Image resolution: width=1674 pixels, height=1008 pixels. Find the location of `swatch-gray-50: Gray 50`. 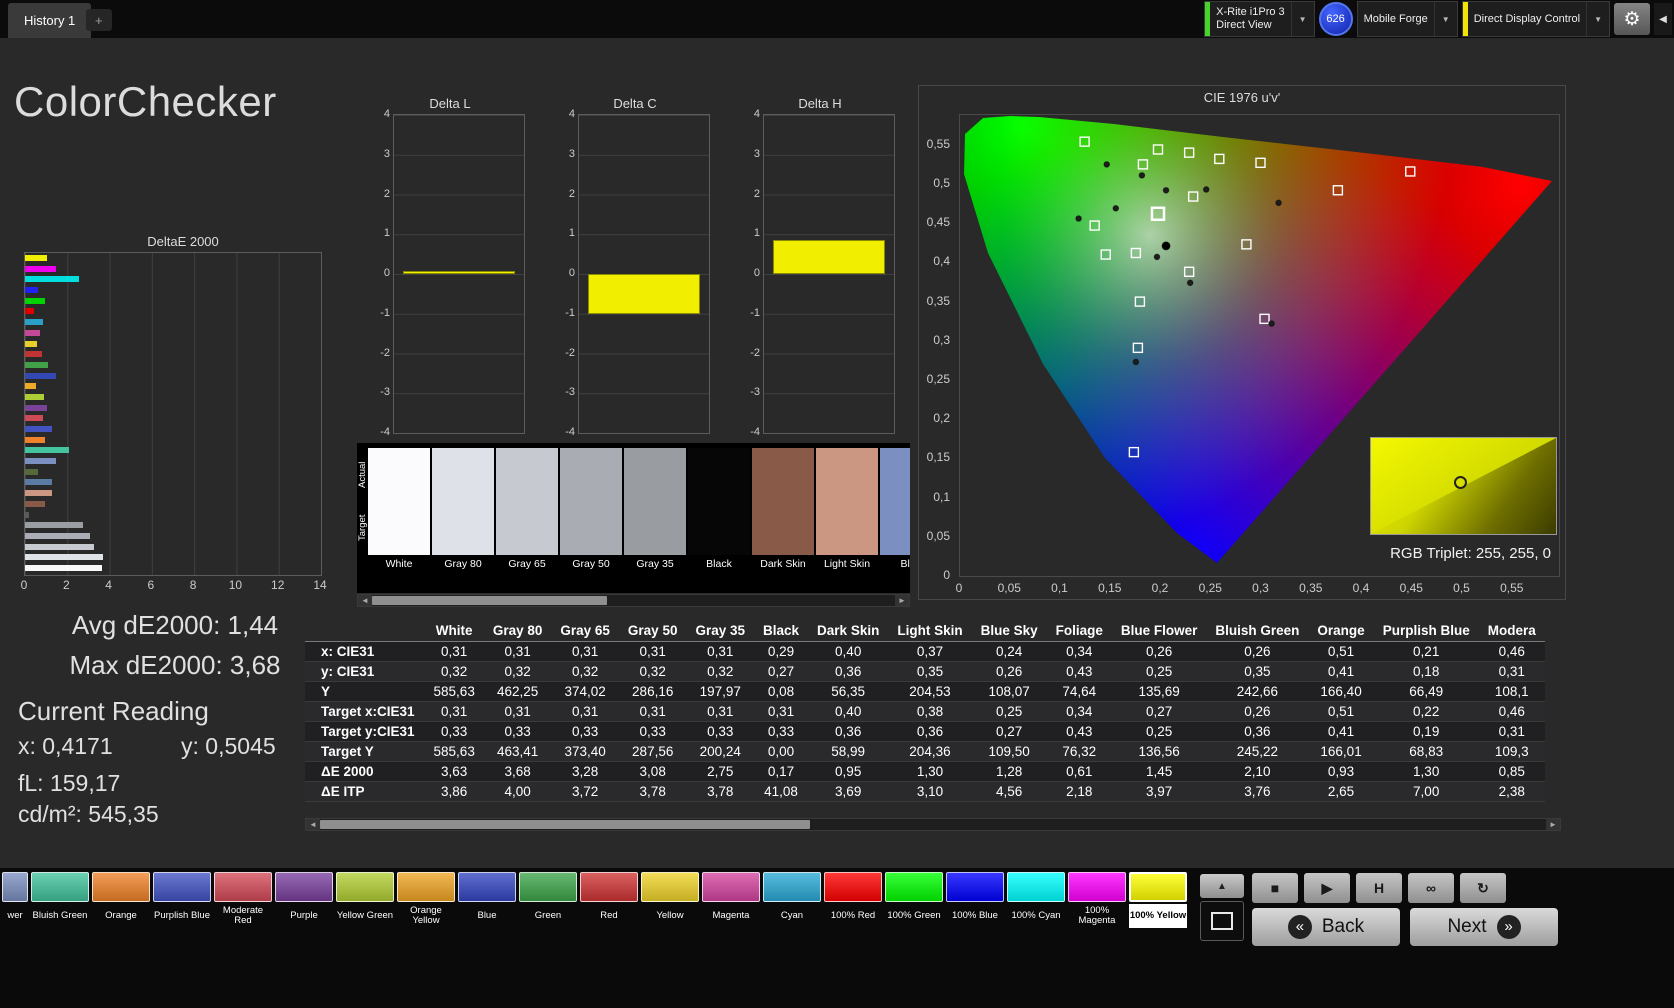

swatch-gray-50: Gray 50 is located at coordinates (591, 520).